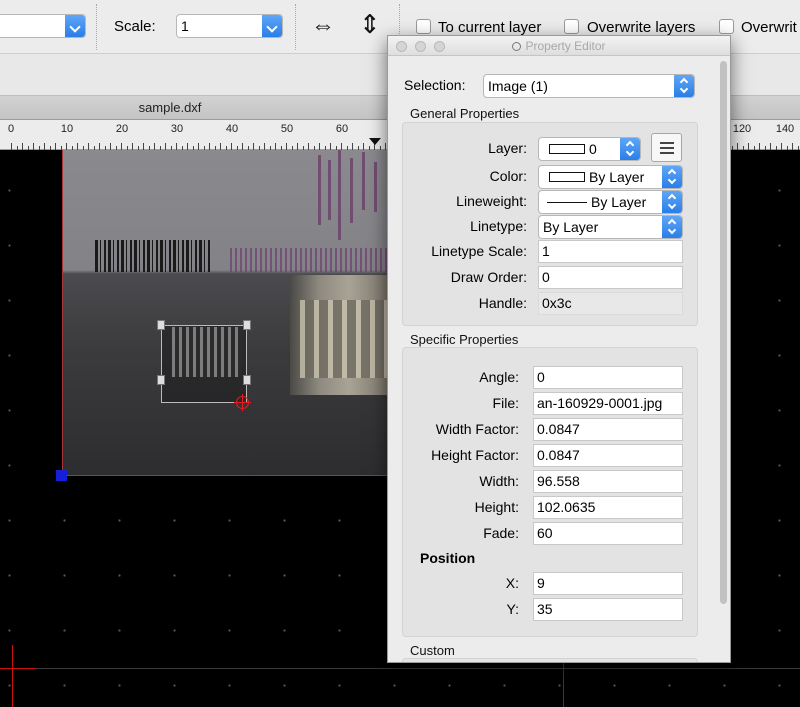 The image size is (800, 707). What do you see at coordinates (344, 339) in the screenshot?
I see `image-connector-pins` at bounding box center [344, 339].